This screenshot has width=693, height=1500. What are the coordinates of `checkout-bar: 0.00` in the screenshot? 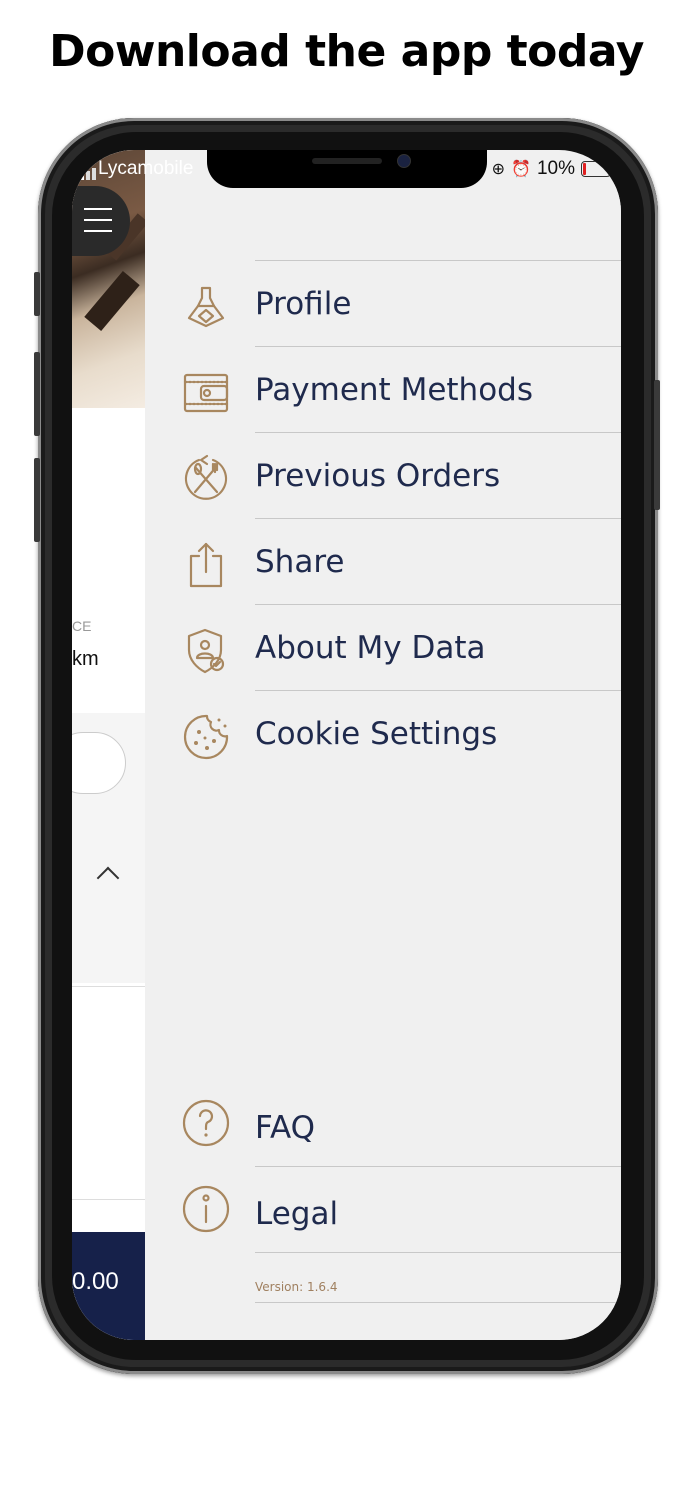 It's located at (108, 1286).